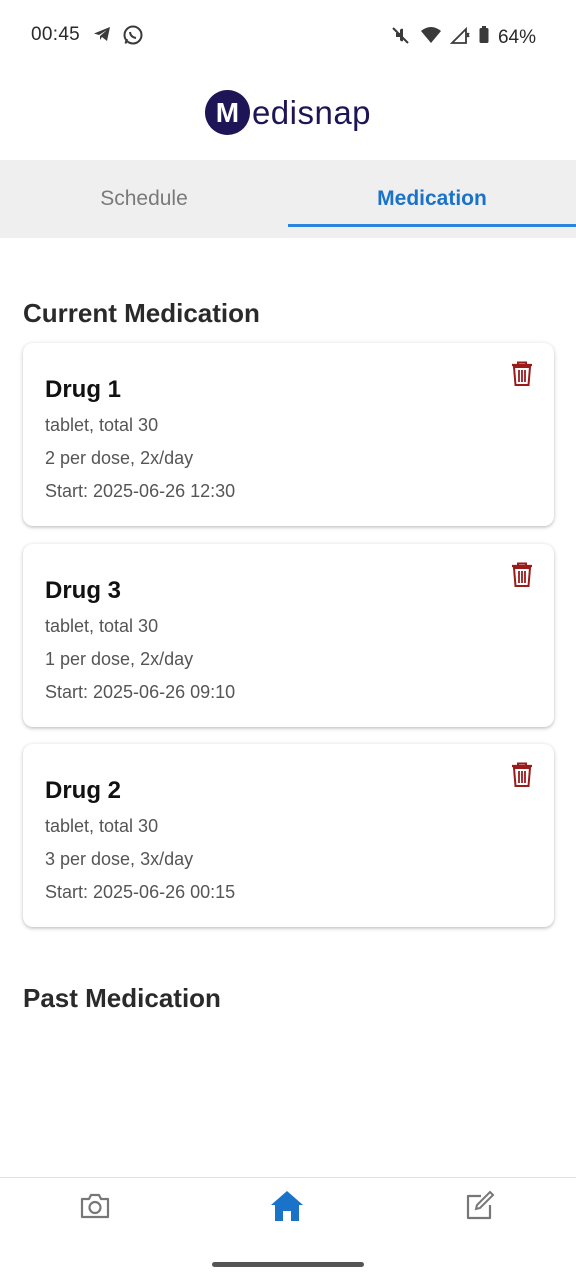 The width and height of the screenshot is (576, 1280). What do you see at coordinates (140, 692) in the screenshot?
I see `medication-start: Start: 2025-06-26 09:10` at bounding box center [140, 692].